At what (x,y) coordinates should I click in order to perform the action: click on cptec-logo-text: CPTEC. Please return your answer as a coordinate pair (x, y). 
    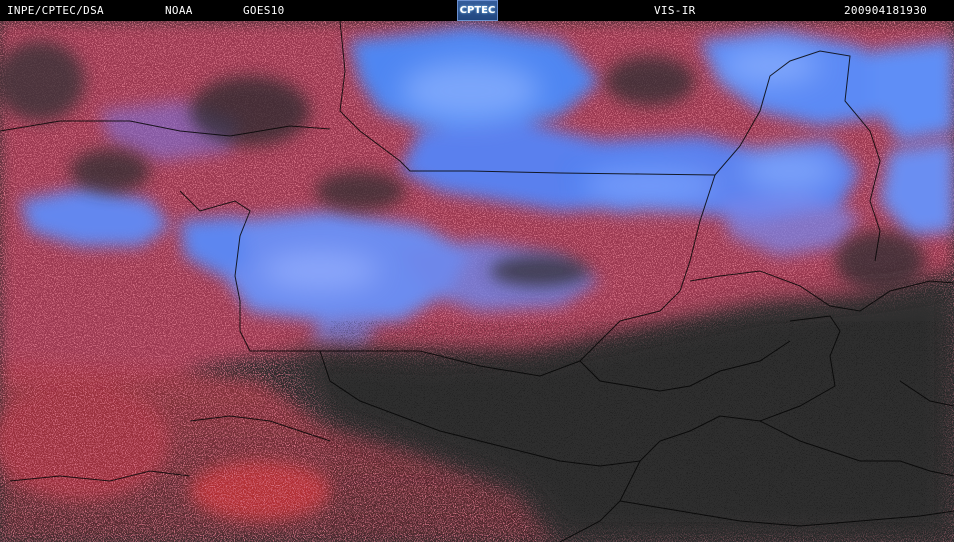
    Looking at the image, I should click on (477, 10).